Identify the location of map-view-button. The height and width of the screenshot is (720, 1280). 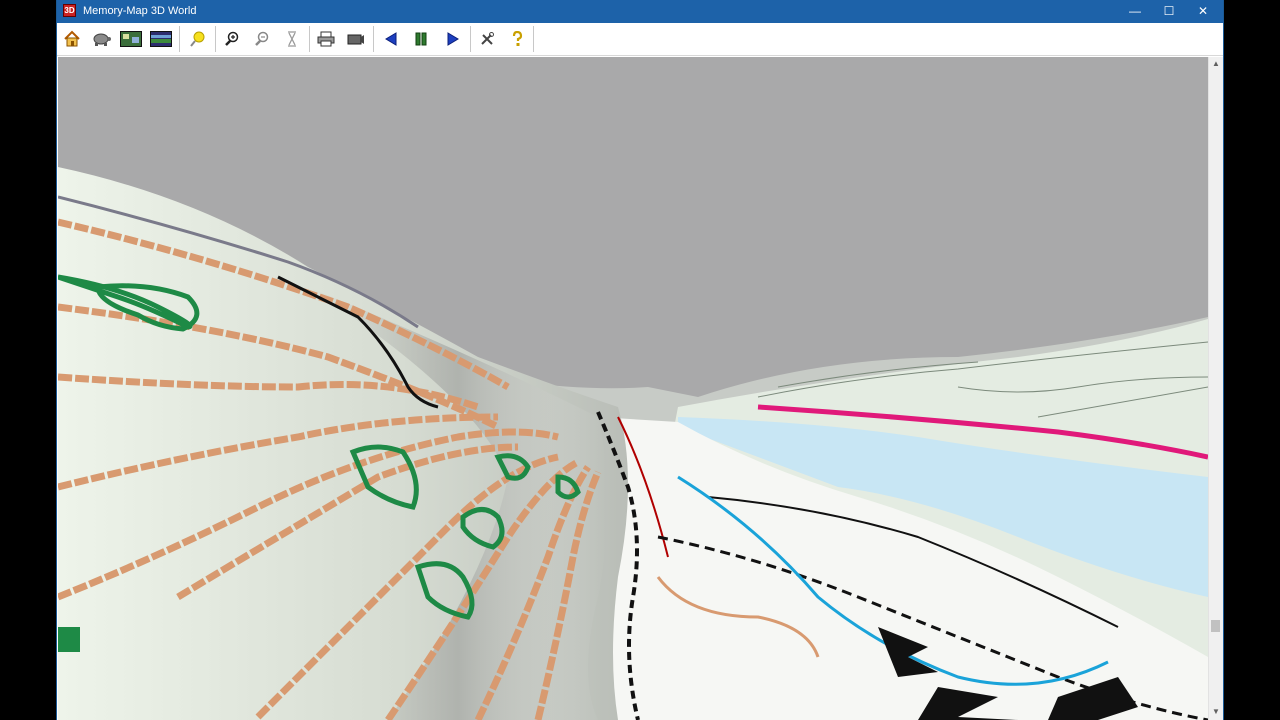
(131, 39).